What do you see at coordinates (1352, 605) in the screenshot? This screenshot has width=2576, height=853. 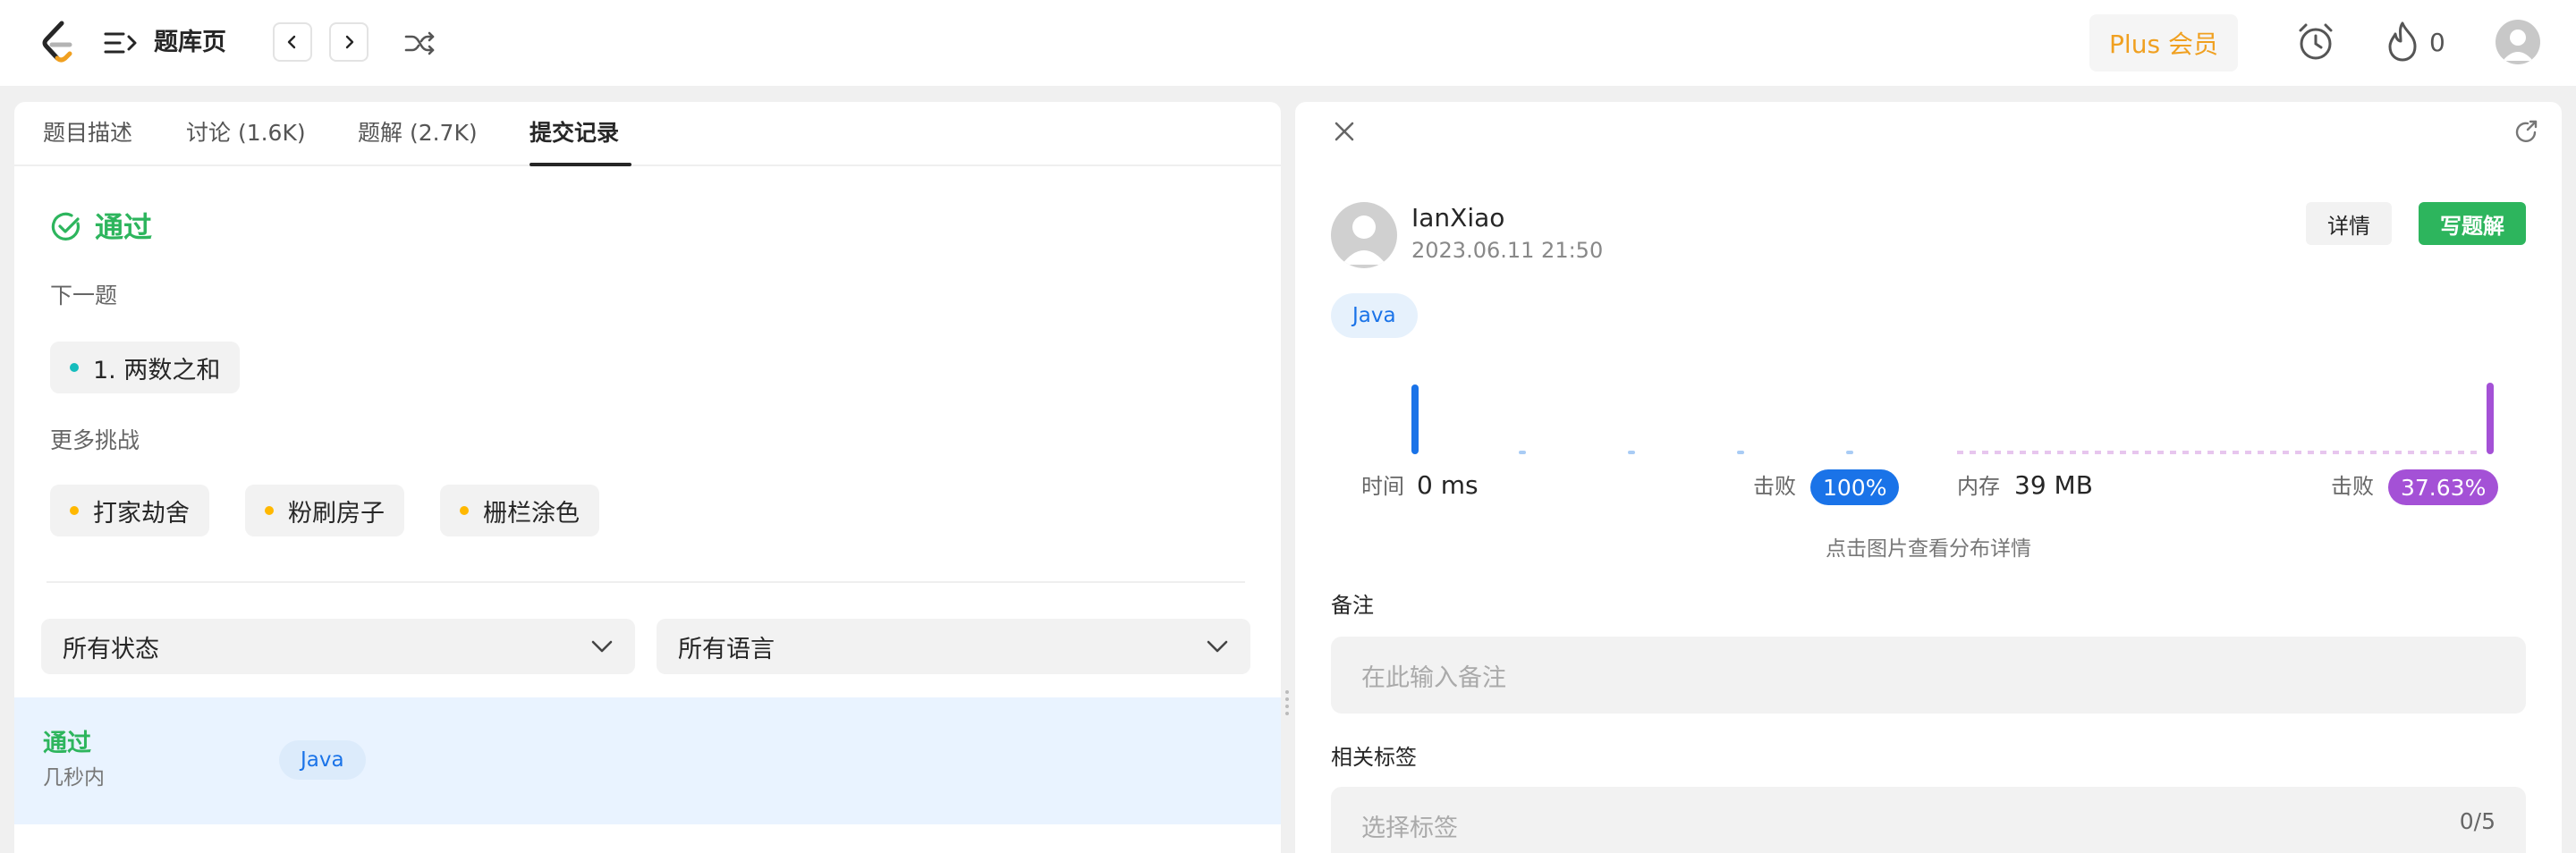 I see `note-label: 备注` at bounding box center [1352, 605].